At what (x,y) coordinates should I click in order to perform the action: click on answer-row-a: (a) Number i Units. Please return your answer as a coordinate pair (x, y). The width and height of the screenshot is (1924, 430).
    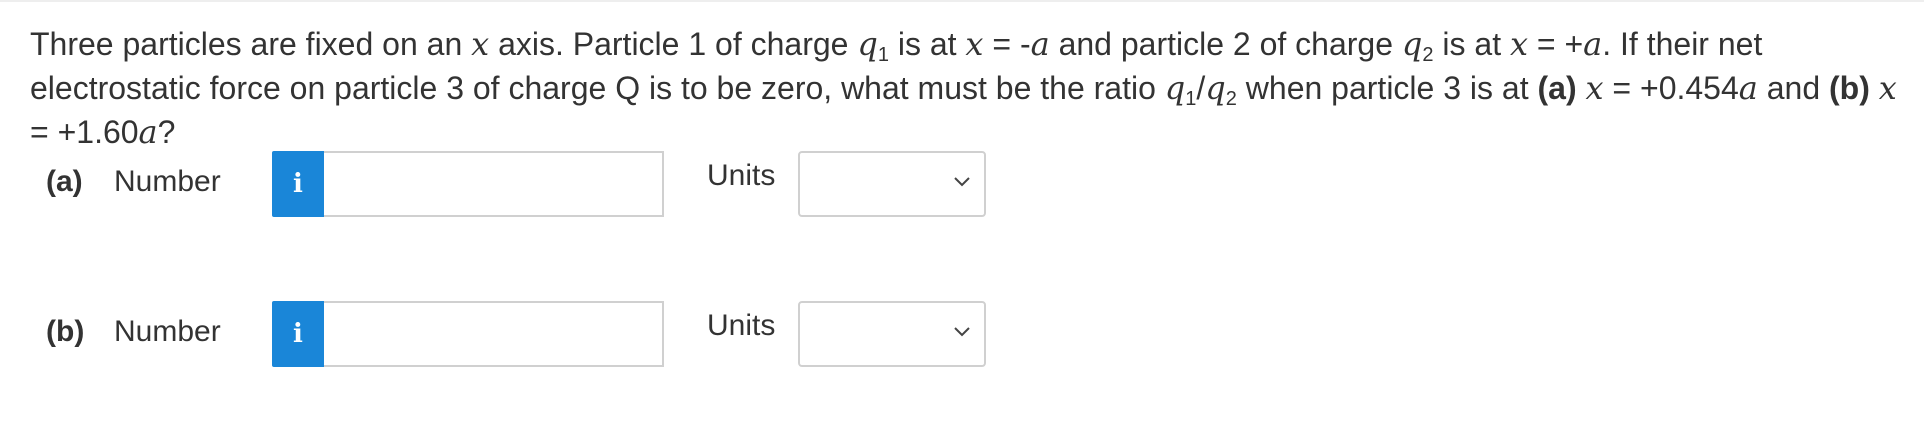
    Looking at the image, I should click on (500, 184).